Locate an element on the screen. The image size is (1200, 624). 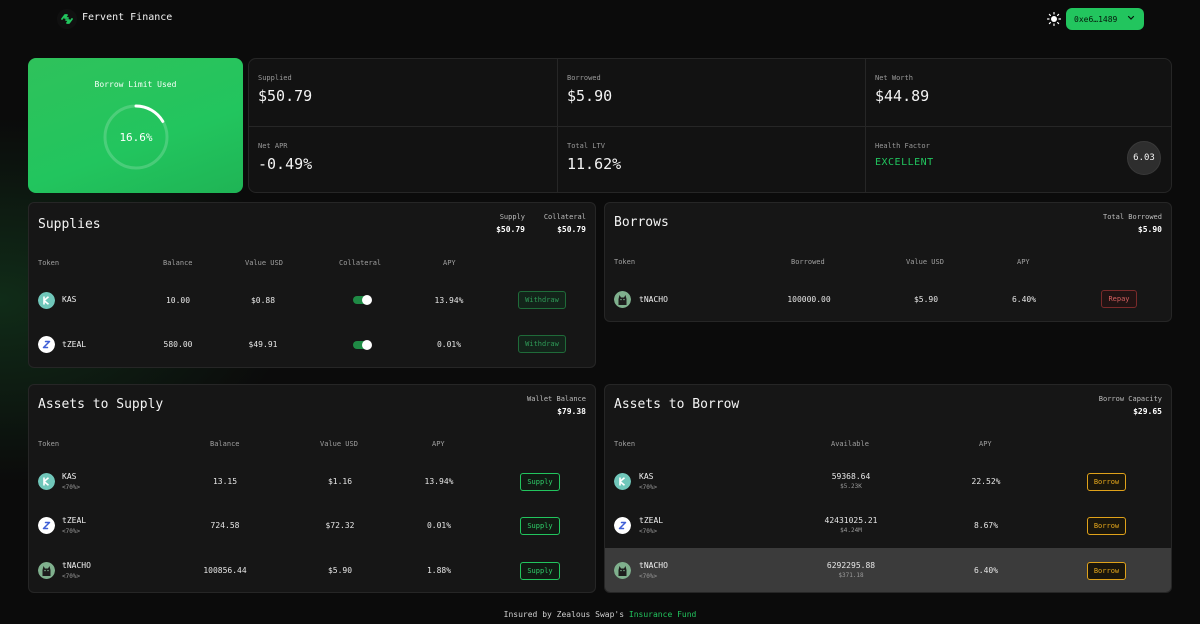
stat-value: 11.62% is located at coordinates (594, 164).